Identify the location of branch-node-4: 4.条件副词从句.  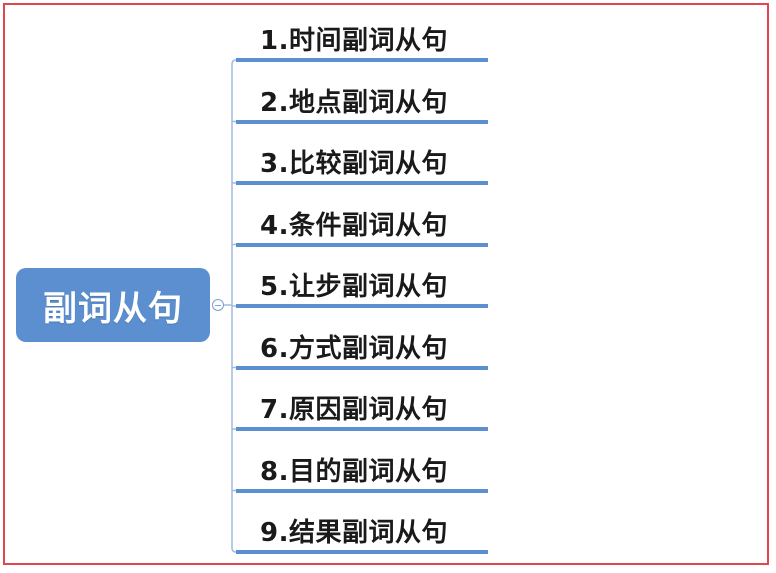
(362, 225).